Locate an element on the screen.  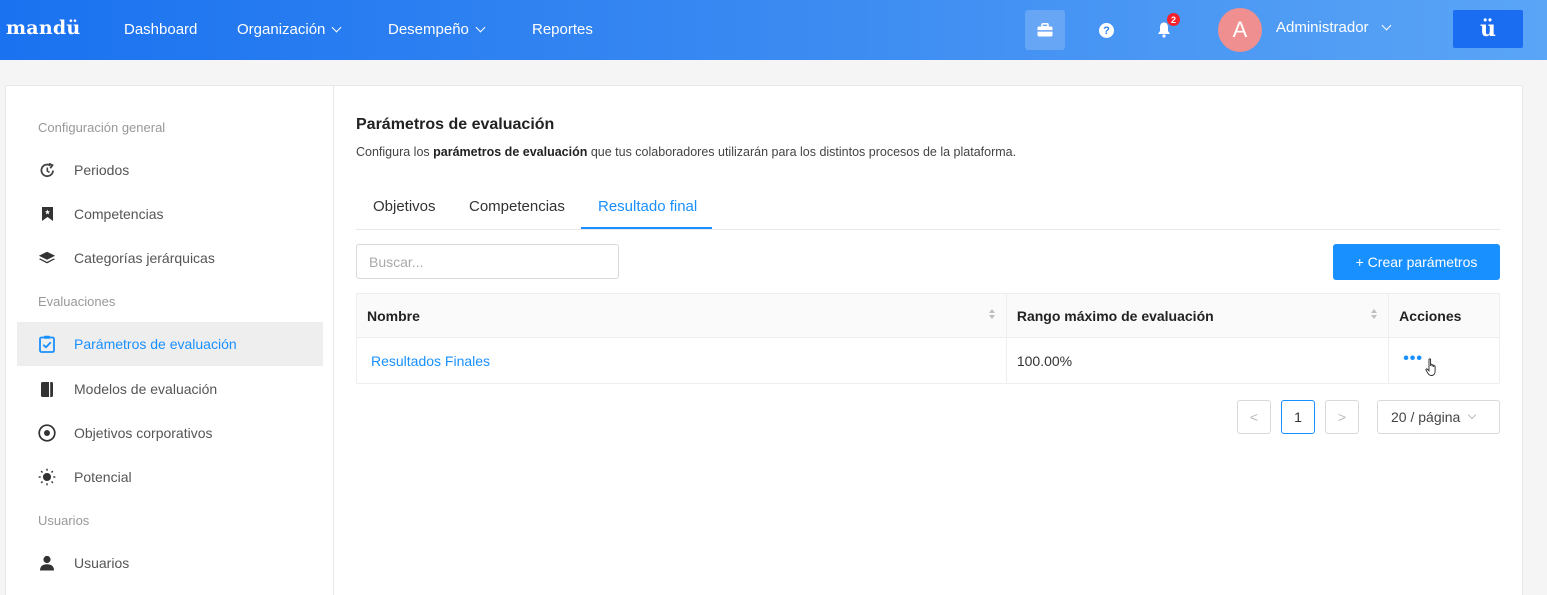
nav-organizacion-label: Organización is located at coordinates (281, 29).